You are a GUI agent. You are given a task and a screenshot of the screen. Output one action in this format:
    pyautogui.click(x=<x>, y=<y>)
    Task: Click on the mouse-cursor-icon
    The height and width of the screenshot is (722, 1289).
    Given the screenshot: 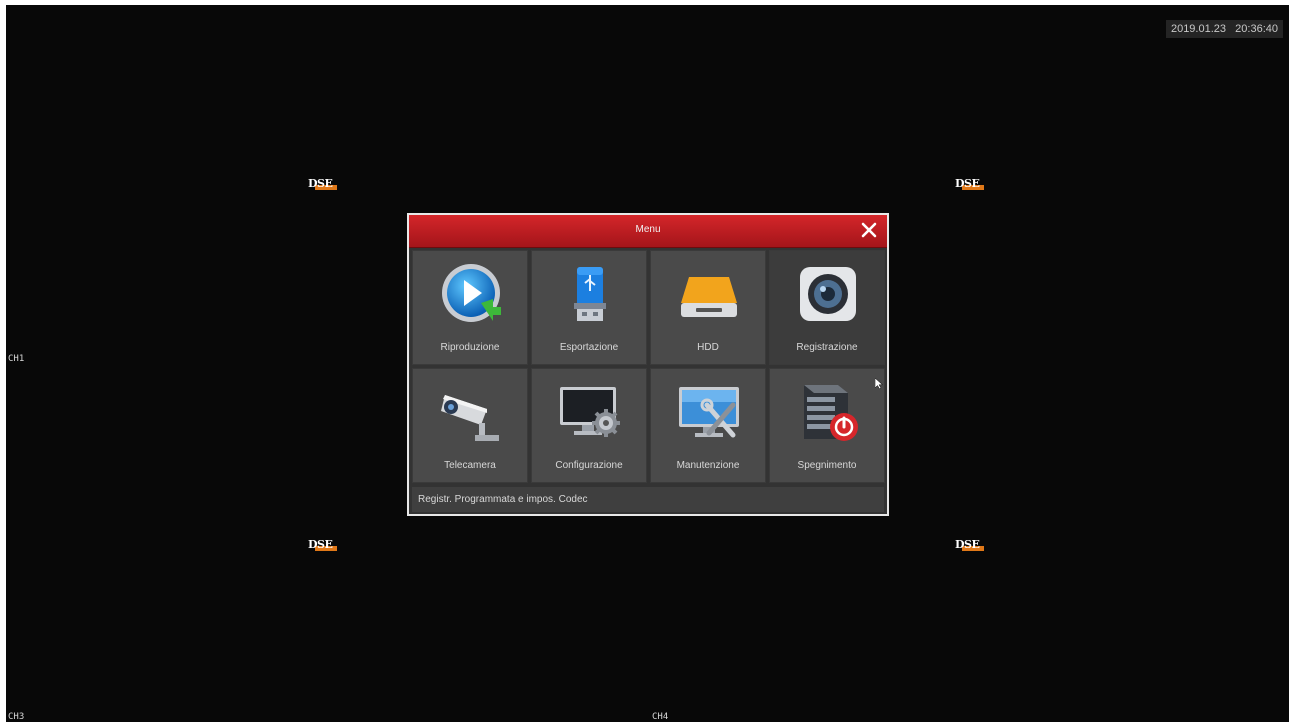 What is the action you would take?
    pyautogui.click(x=879, y=383)
    